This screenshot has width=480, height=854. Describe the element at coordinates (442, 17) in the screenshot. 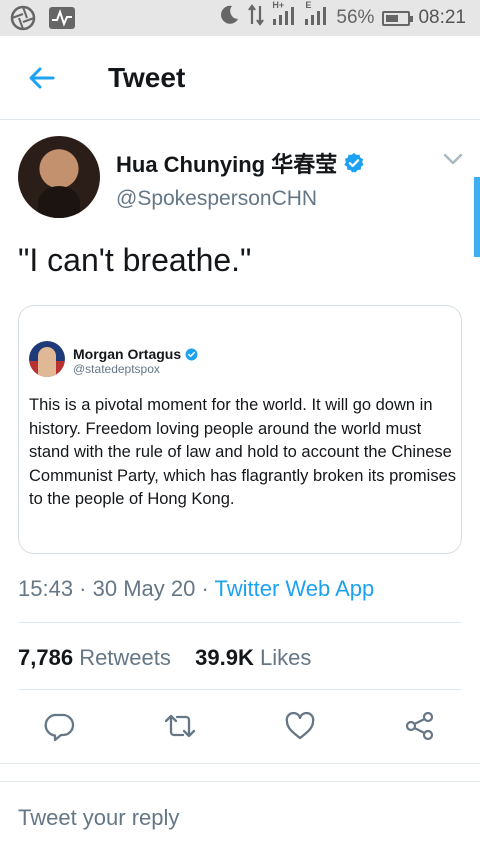

I see `status-time: 08:21` at that location.